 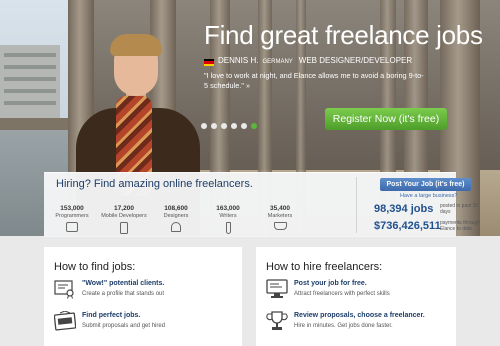 I want to click on category-mobile-developers: 17,200 Mobile Developers, so click(x=124, y=219).